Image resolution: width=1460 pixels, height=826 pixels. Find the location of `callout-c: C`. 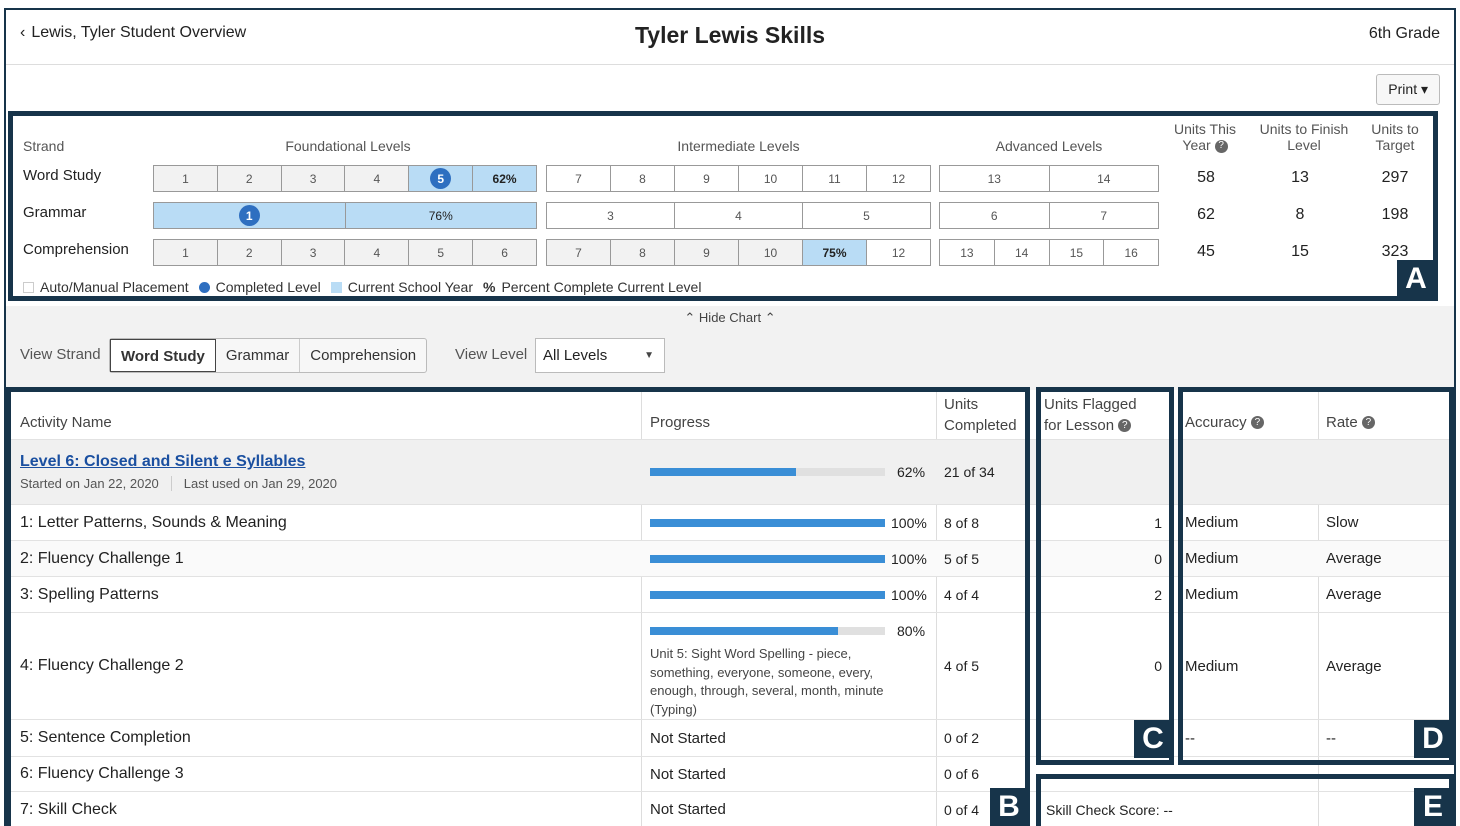

callout-c: C is located at coordinates (1153, 739).